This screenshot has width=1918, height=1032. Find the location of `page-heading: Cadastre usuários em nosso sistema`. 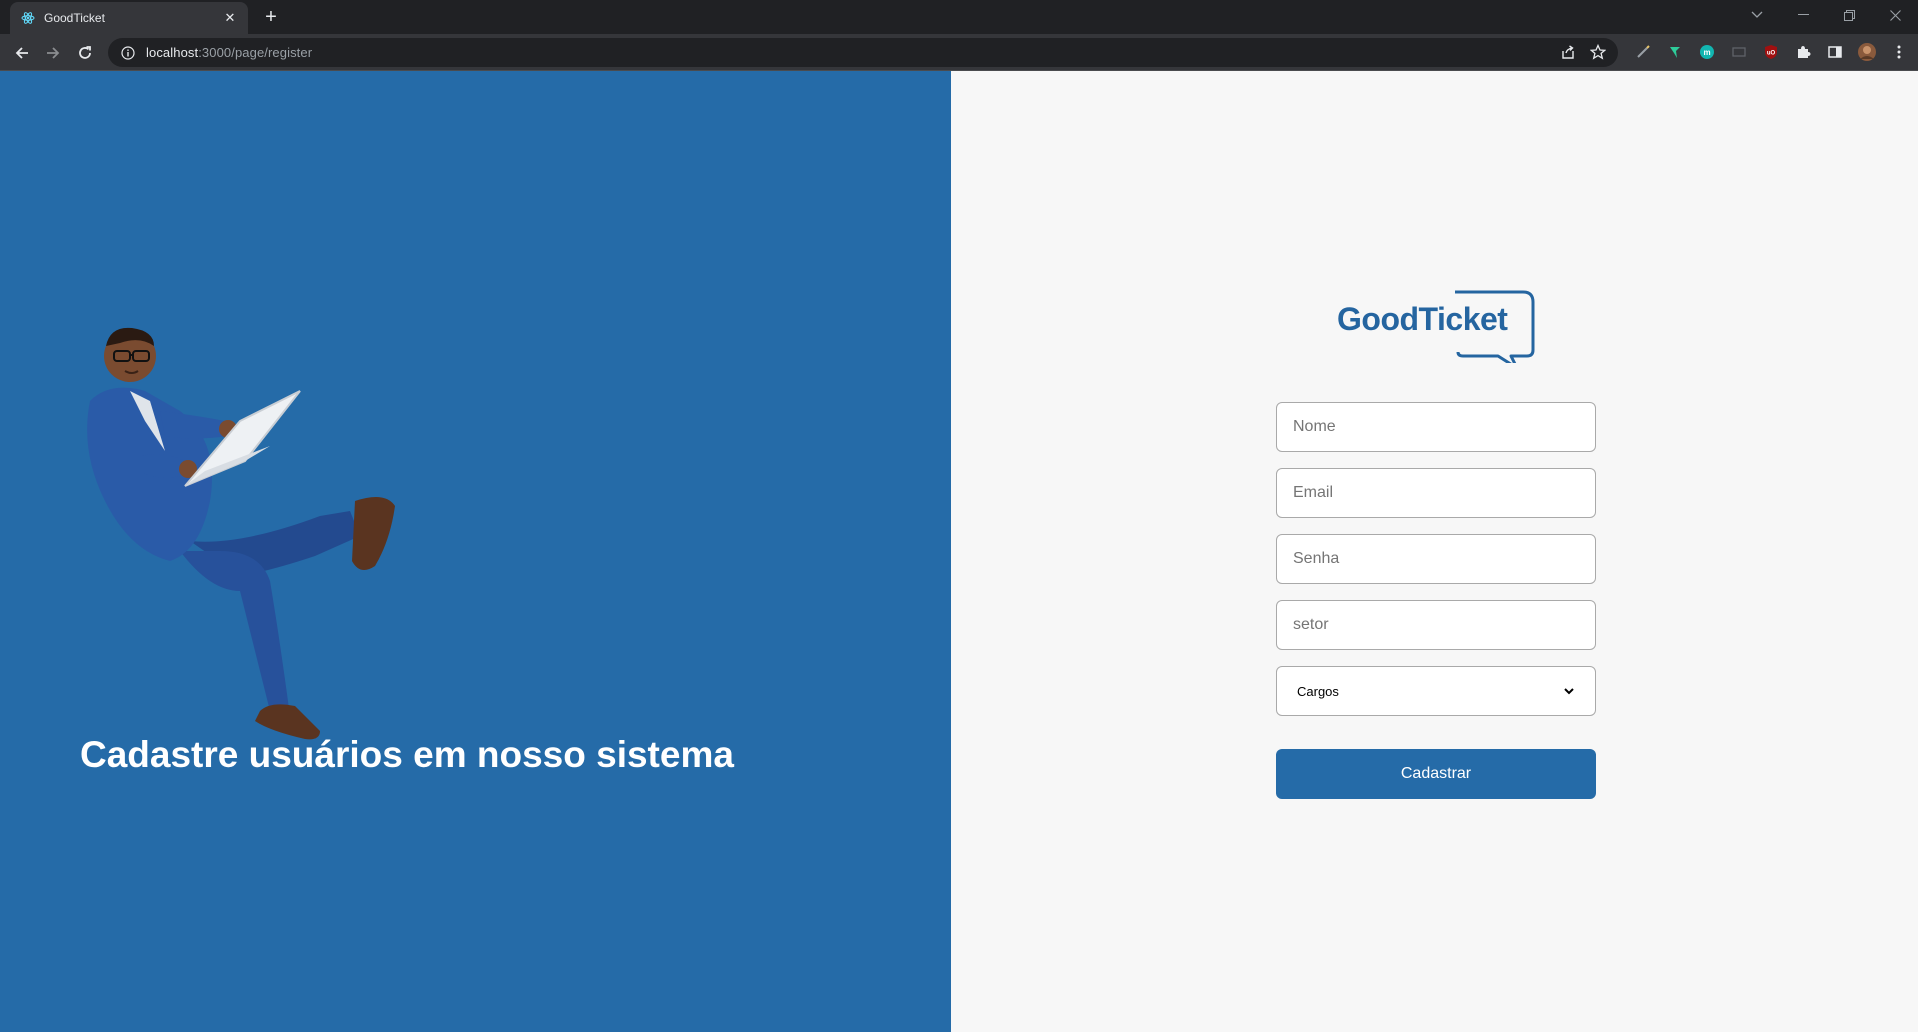

page-heading: Cadastre usuários em nosso sistema is located at coordinates (407, 754).